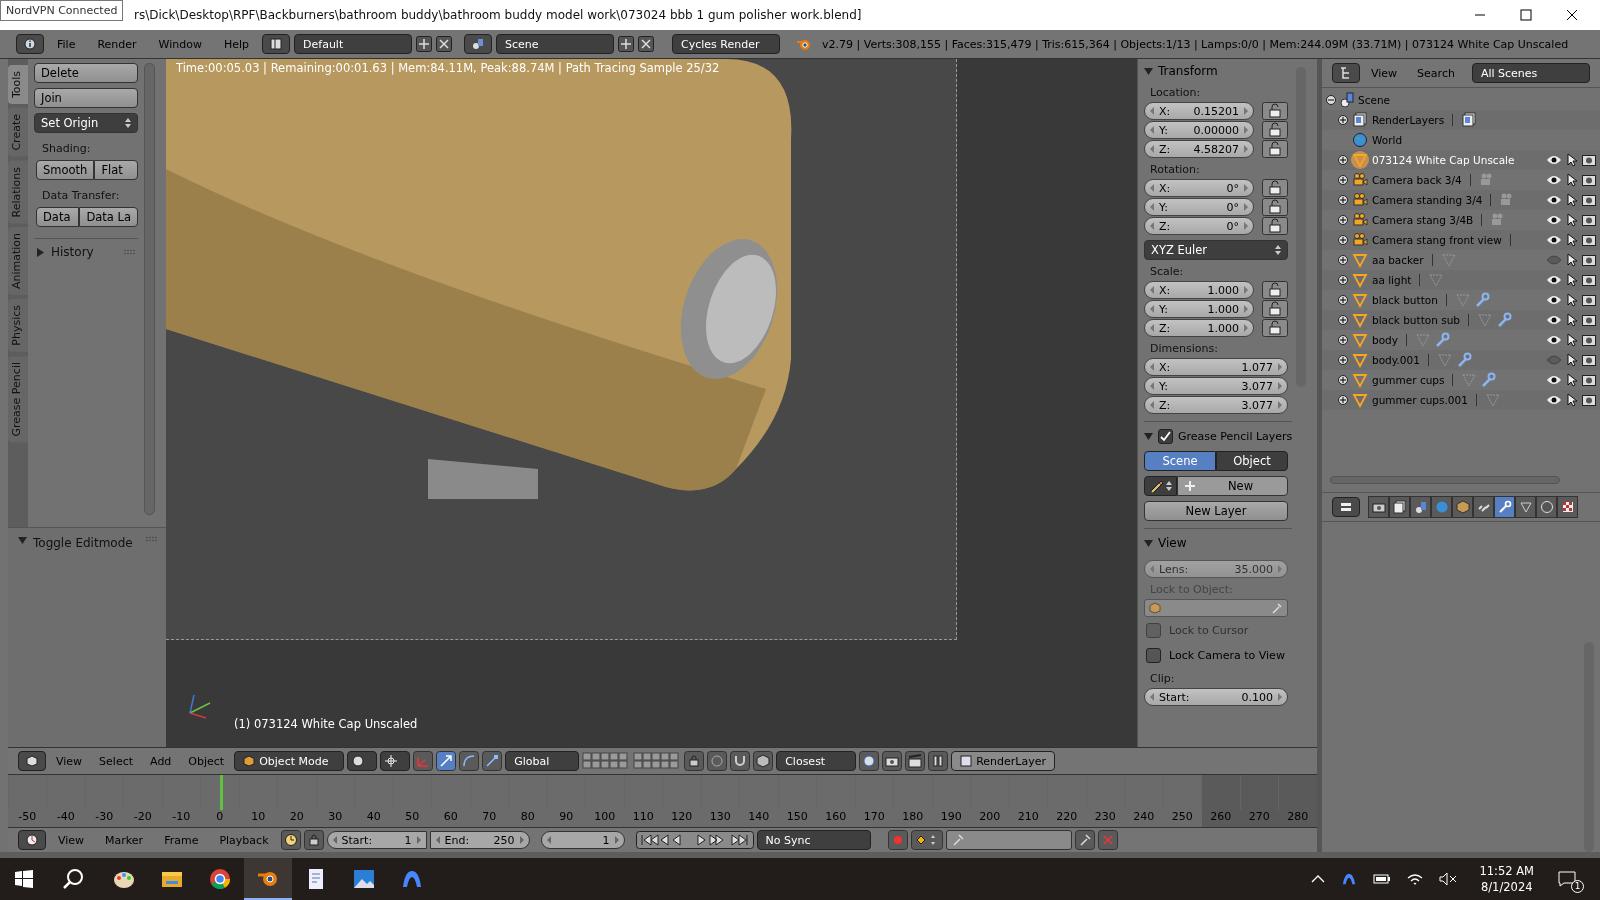  I want to click on menu-item: Object, so click(206, 761).